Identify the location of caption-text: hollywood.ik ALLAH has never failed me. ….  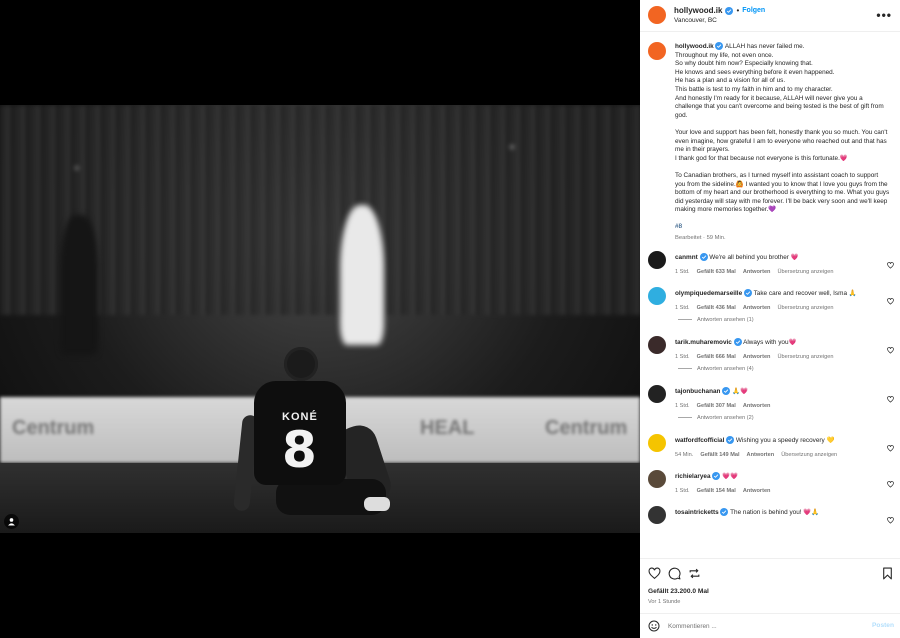
(782, 128).